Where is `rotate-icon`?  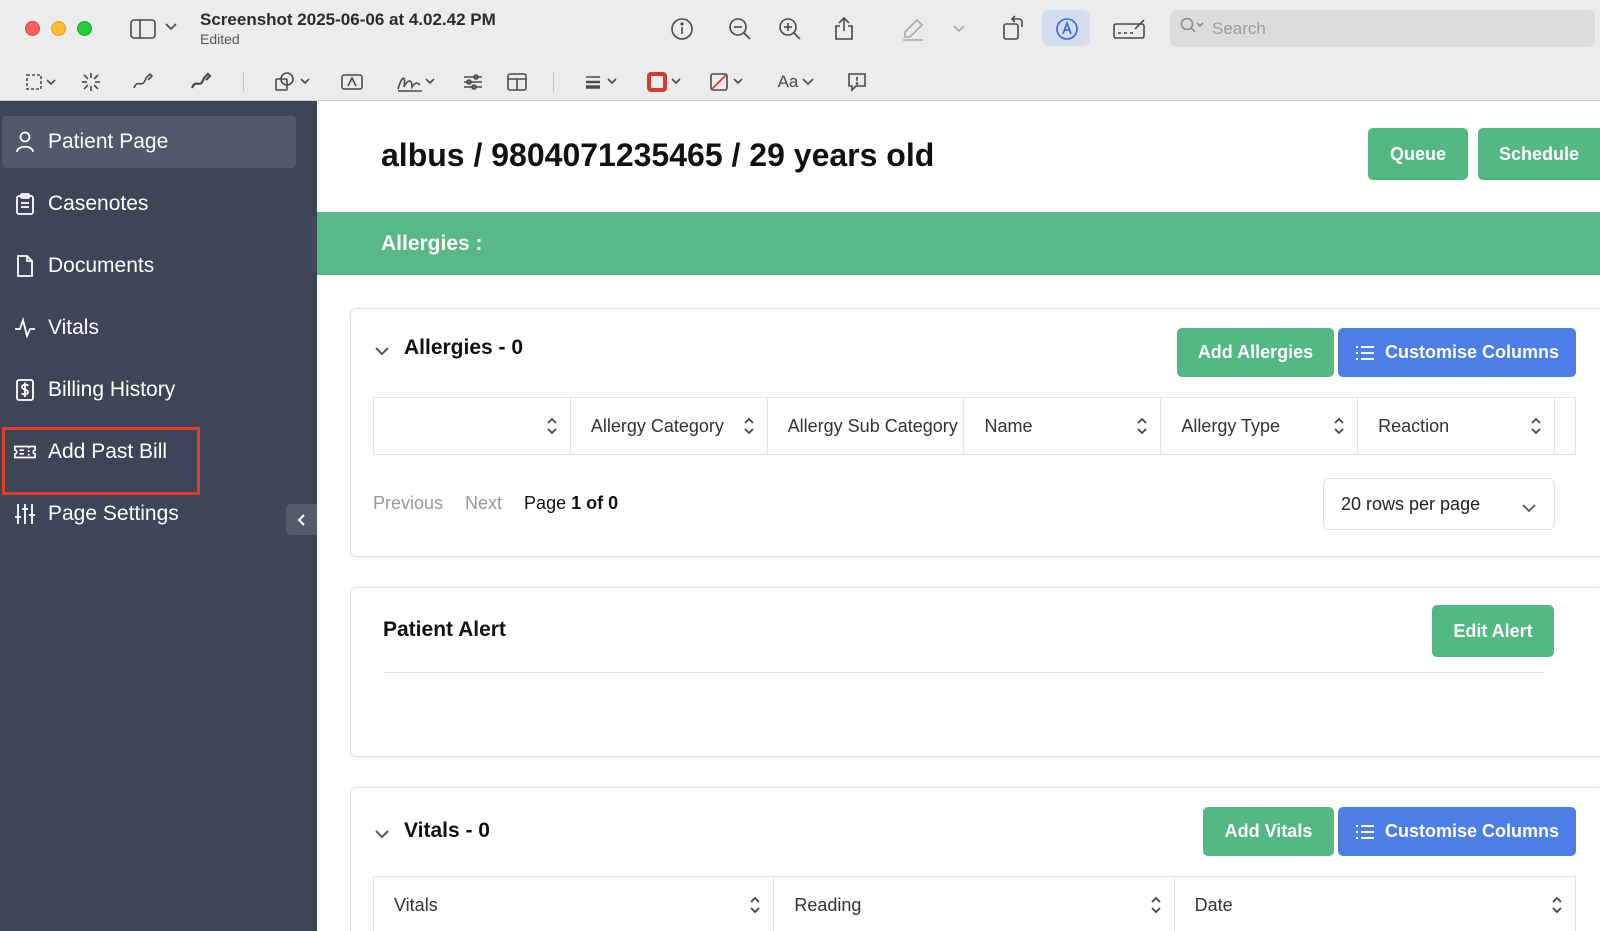
rotate-icon is located at coordinates (1013, 28).